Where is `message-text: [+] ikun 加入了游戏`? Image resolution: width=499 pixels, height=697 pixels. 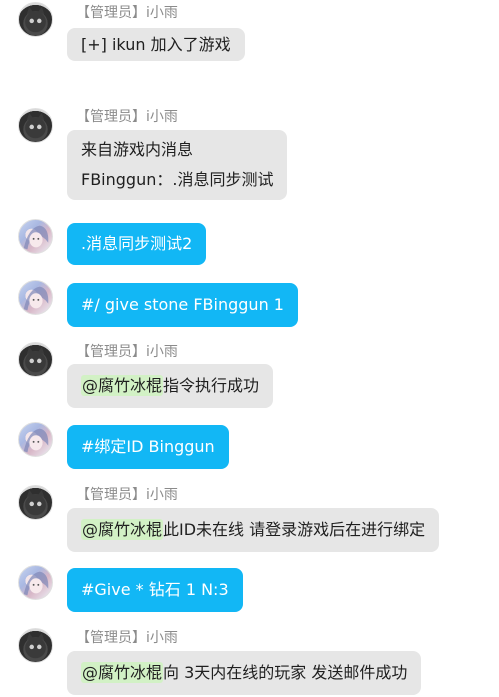 message-text: [+] ikun 加入了游戏 is located at coordinates (156, 44).